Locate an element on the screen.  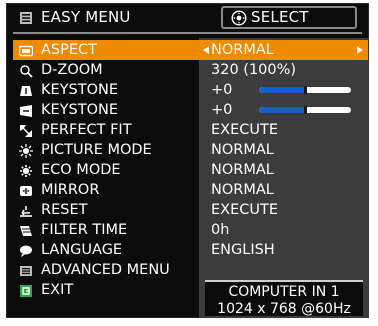
menu-value-language: ENGLISH is located at coordinates (284, 250).